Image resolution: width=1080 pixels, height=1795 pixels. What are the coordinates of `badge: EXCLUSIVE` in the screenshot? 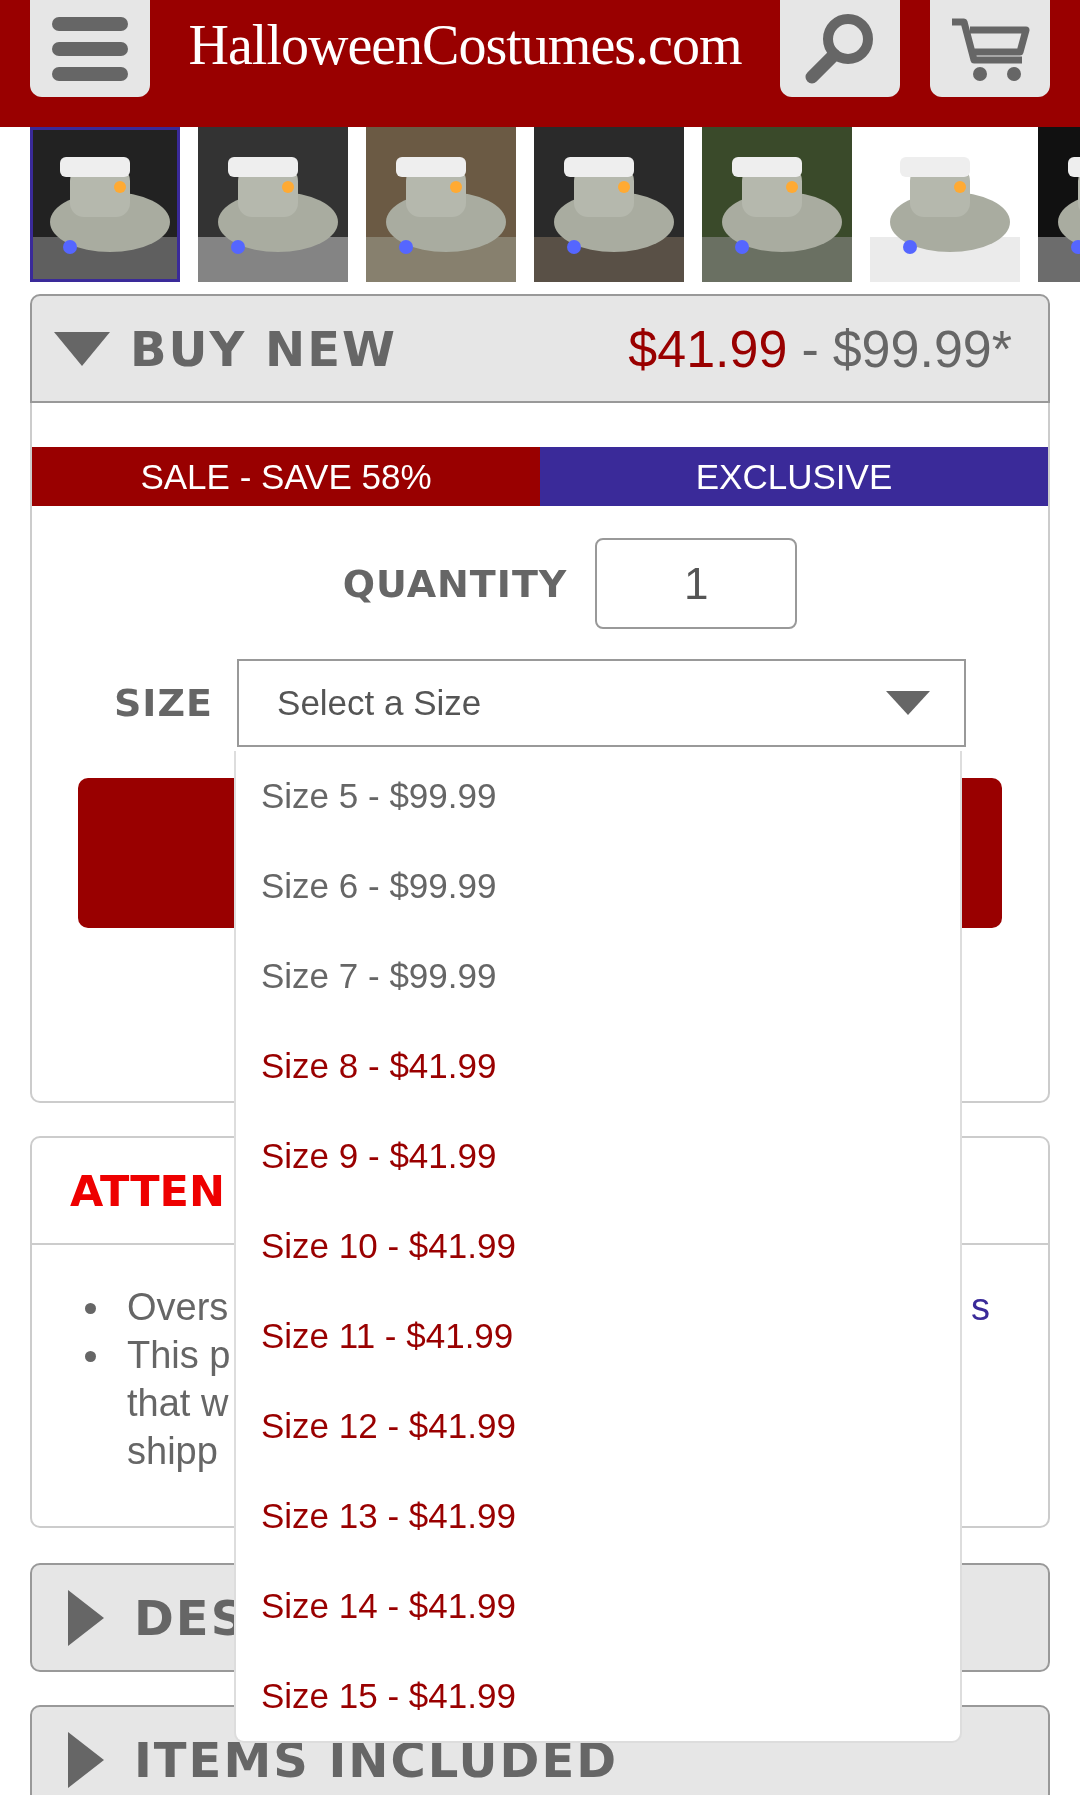 It's located at (794, 476).